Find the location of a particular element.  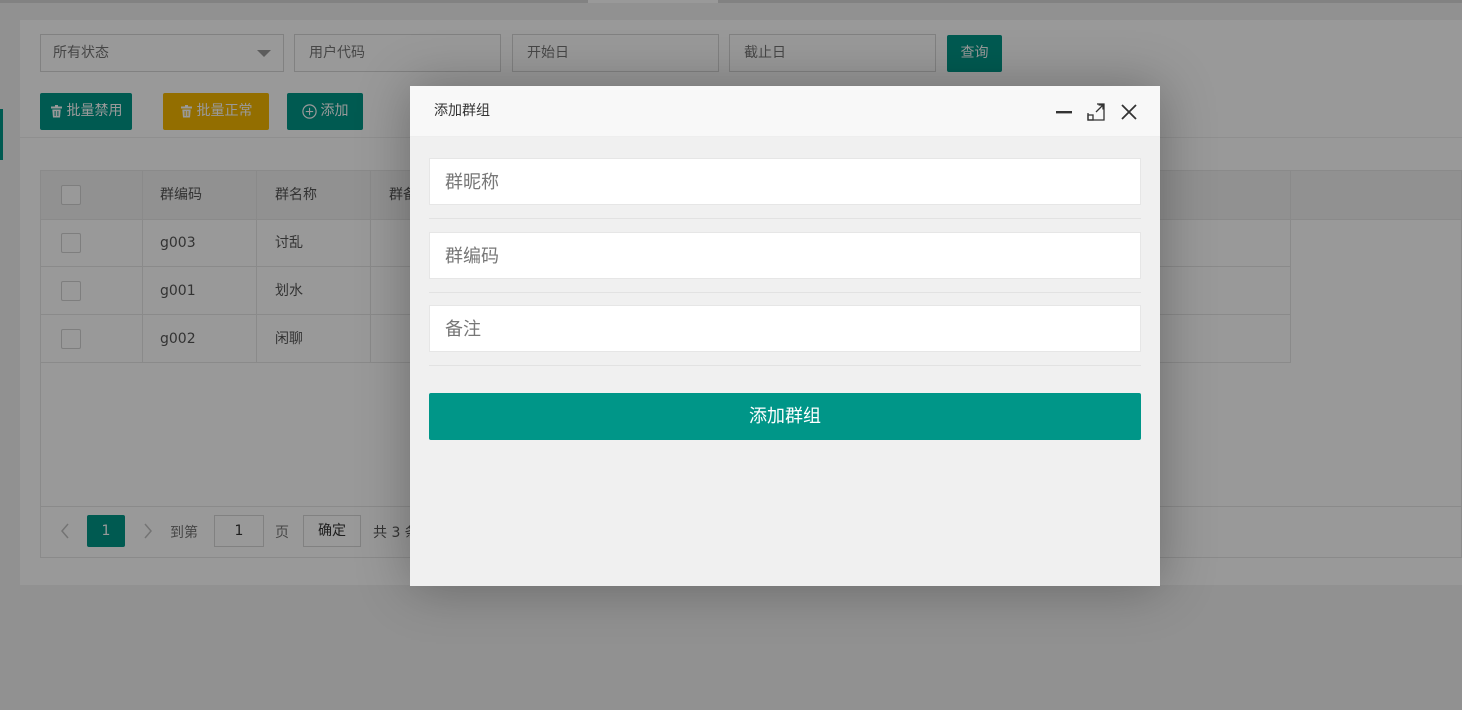

remark-input is located at coordinates (787, 329).